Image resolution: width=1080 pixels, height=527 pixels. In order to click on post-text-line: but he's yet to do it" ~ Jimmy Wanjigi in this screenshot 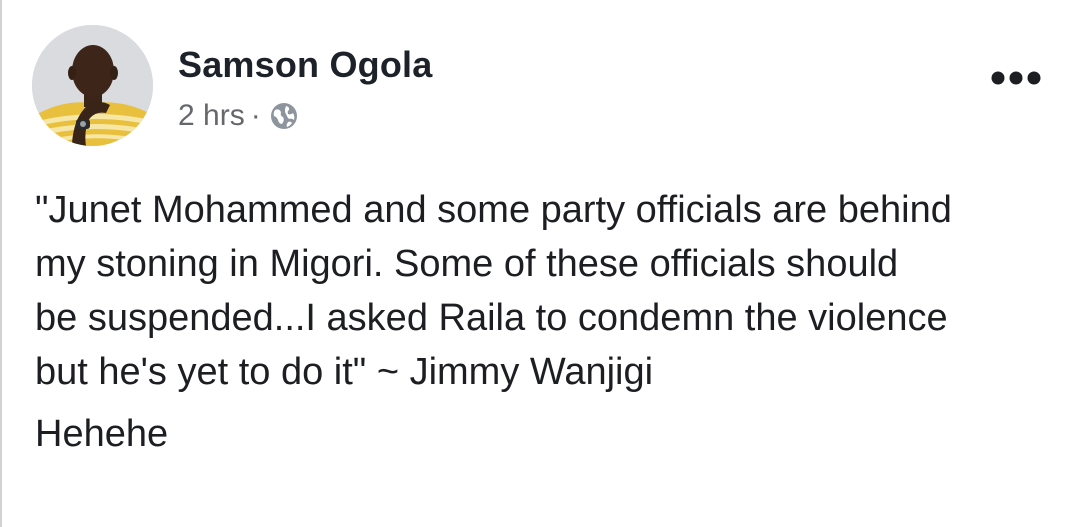, I will do `click(344, 372)`.